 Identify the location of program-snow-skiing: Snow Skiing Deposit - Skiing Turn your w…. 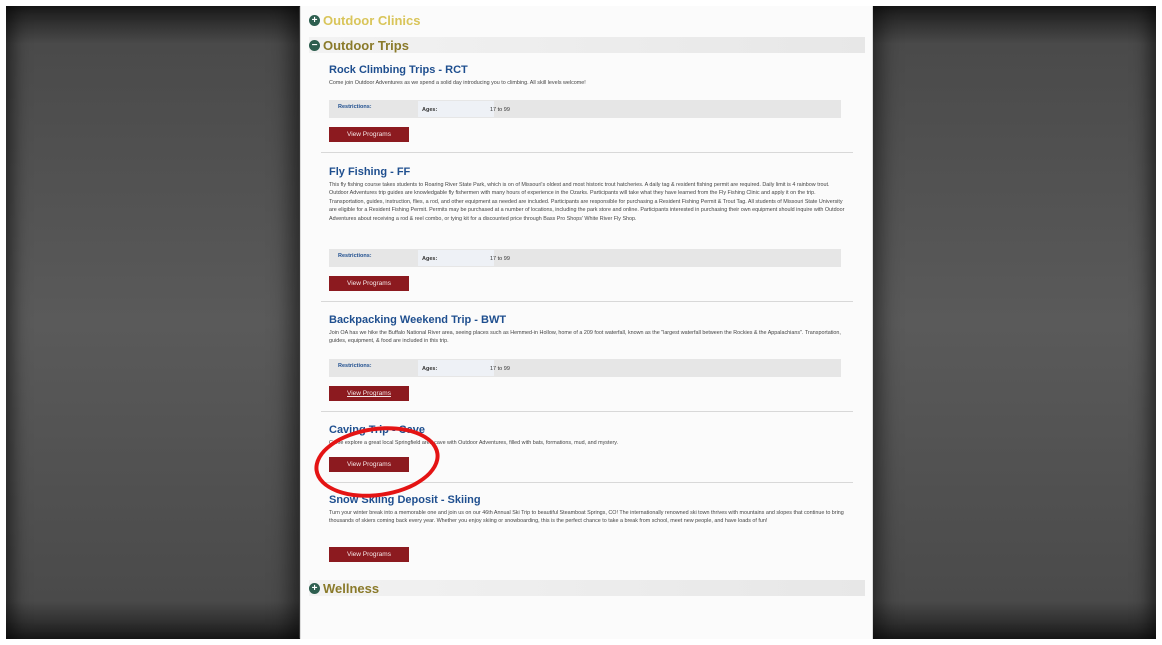
(589, 510).